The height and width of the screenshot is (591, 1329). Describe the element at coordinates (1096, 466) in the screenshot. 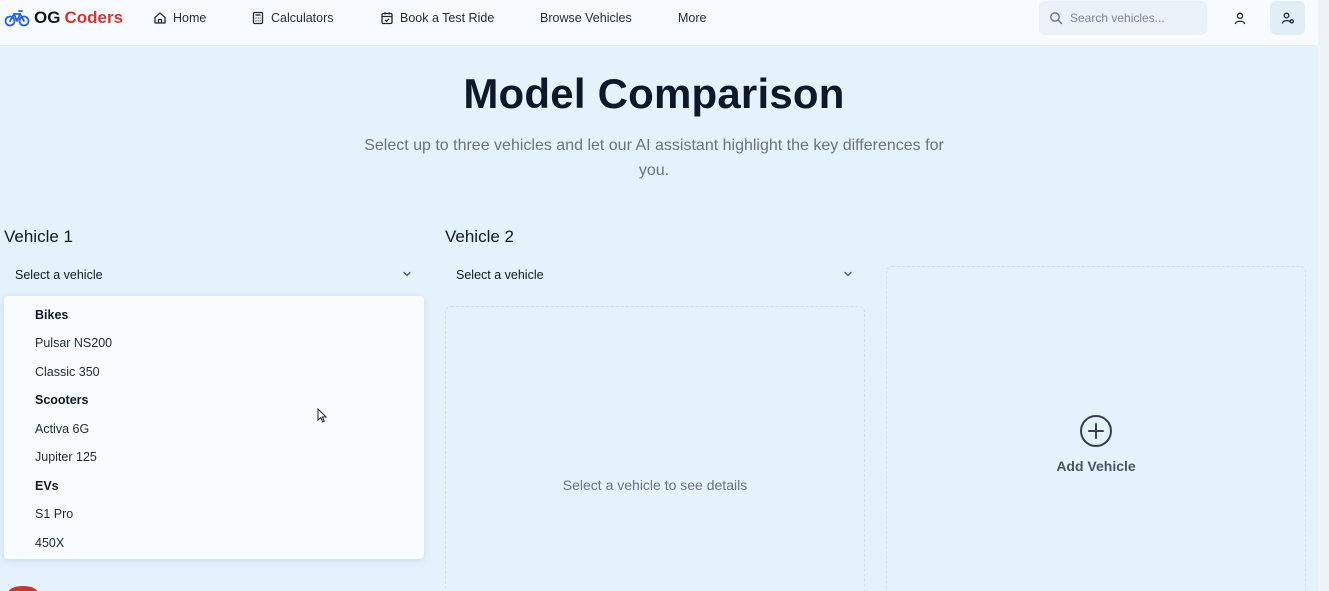

I see `add-vehicle-label: Add Vehicle` at that location.